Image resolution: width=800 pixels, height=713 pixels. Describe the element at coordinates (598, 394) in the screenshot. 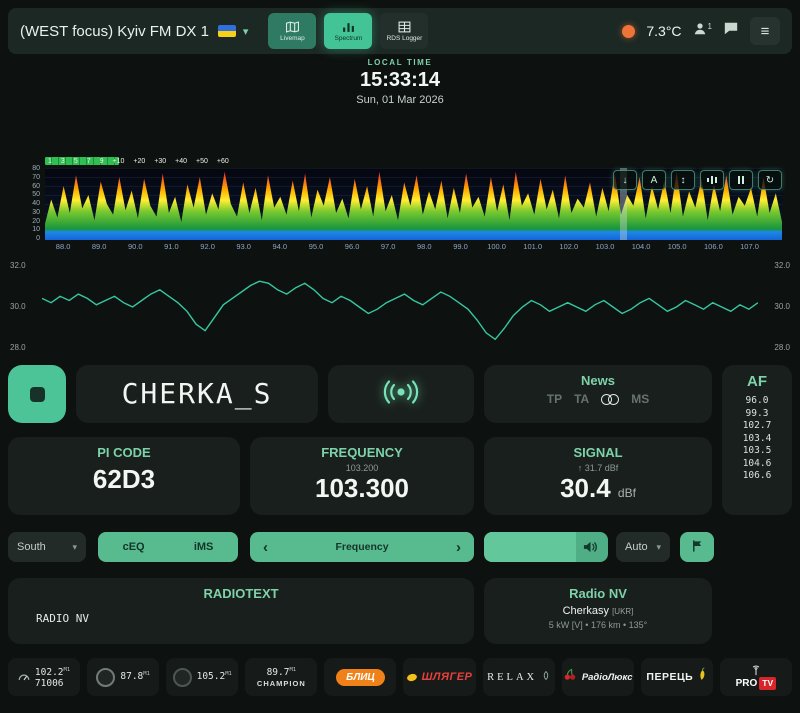

I see `pty-flags-panel: News TP TA MS` at that location.